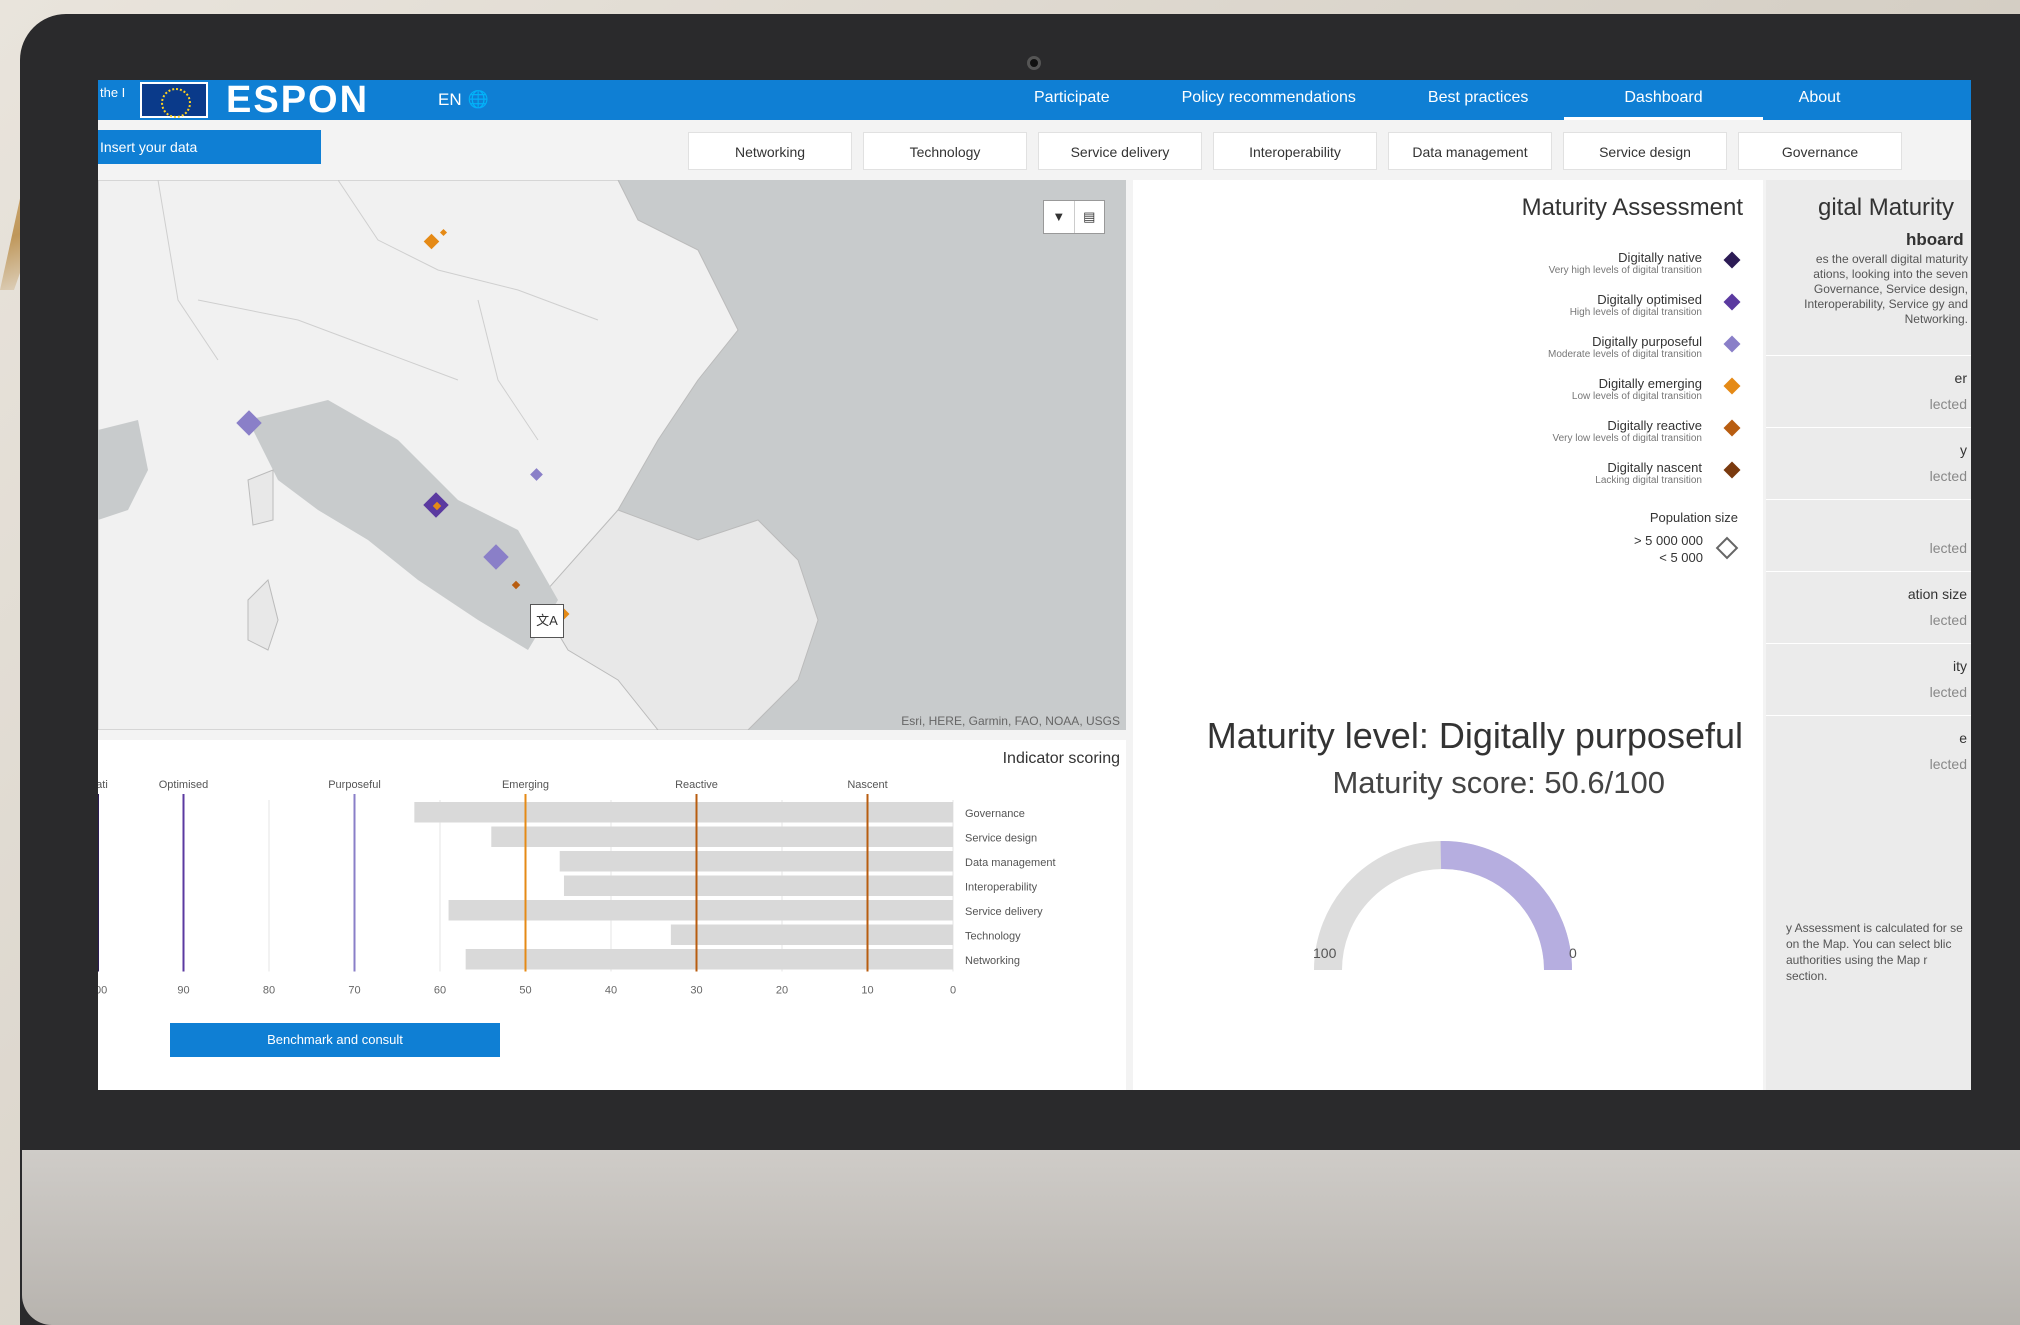 Image resolution: width=2020 pixels, height=1325 pixels. I want to click on category-label: Service delivery, so click(1004, 912).